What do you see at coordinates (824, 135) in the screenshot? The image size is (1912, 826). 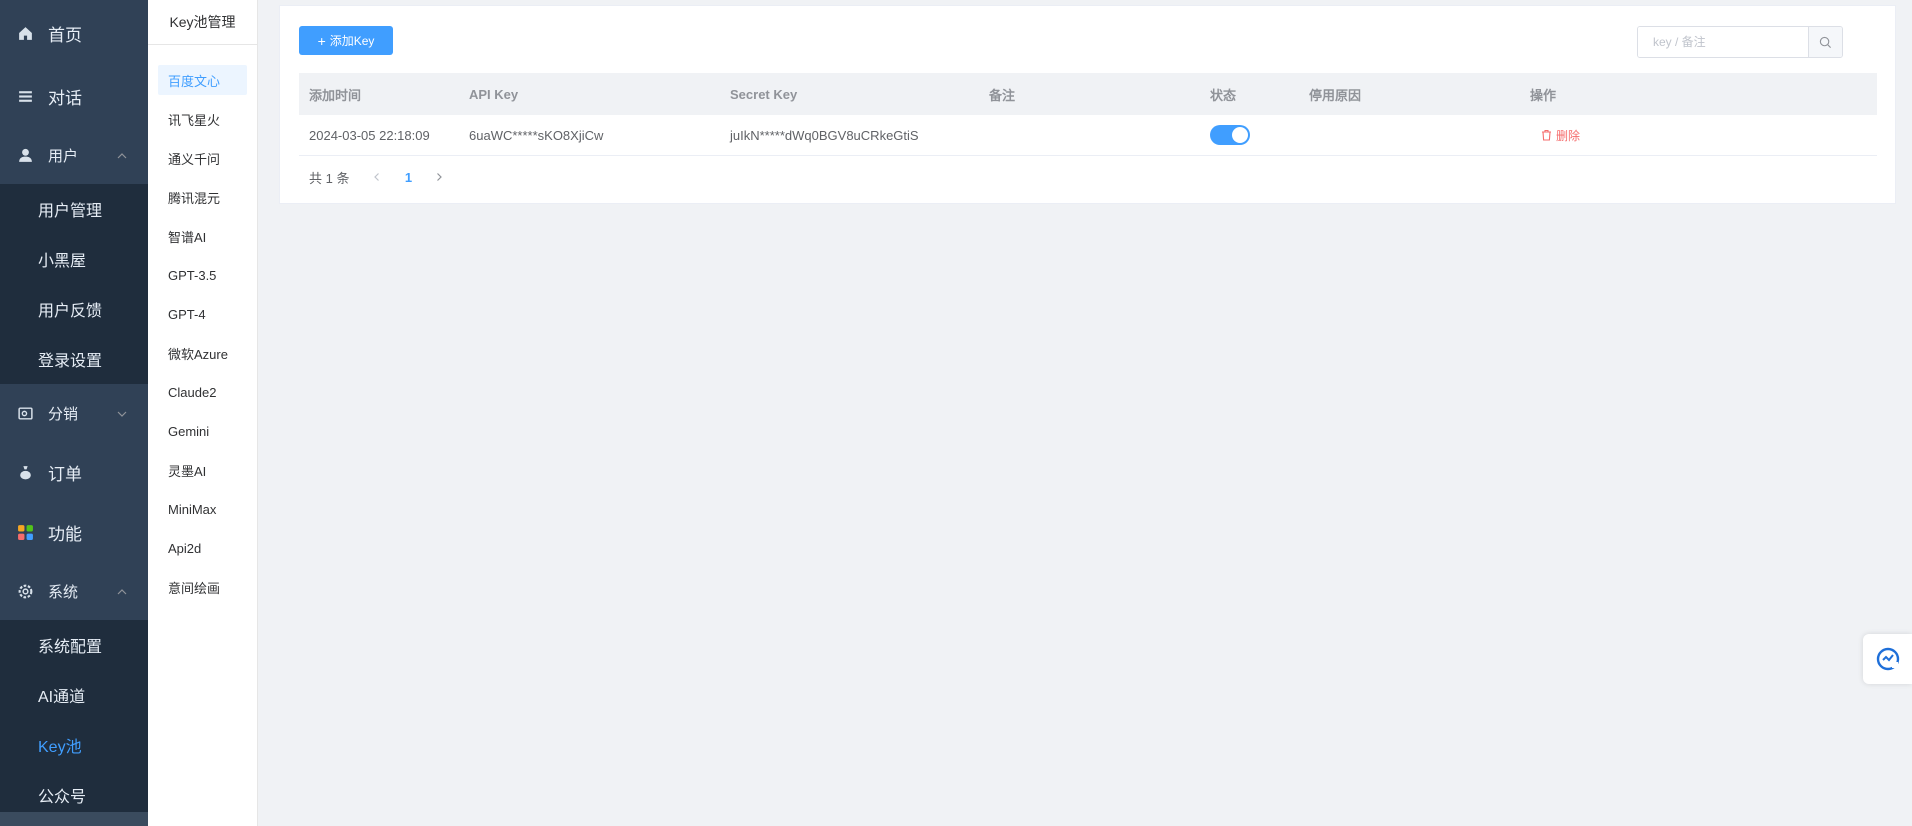 I see `cell-secret-key: juIkN*****dWq0BGV8uCRkeGtiS` at bounding box center [824, 135].